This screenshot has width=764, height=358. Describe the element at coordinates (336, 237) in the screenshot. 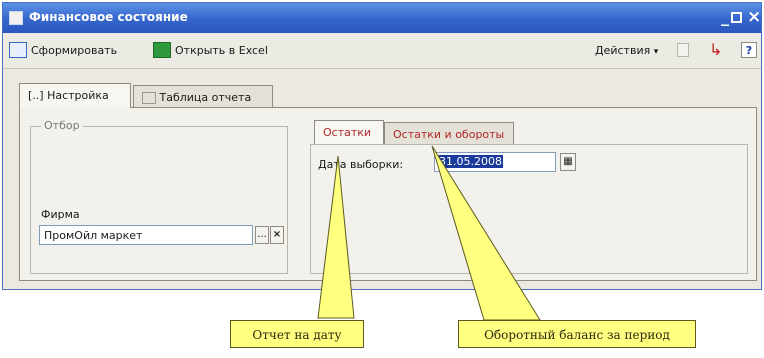

I see `callout-left-pointer` at that location.